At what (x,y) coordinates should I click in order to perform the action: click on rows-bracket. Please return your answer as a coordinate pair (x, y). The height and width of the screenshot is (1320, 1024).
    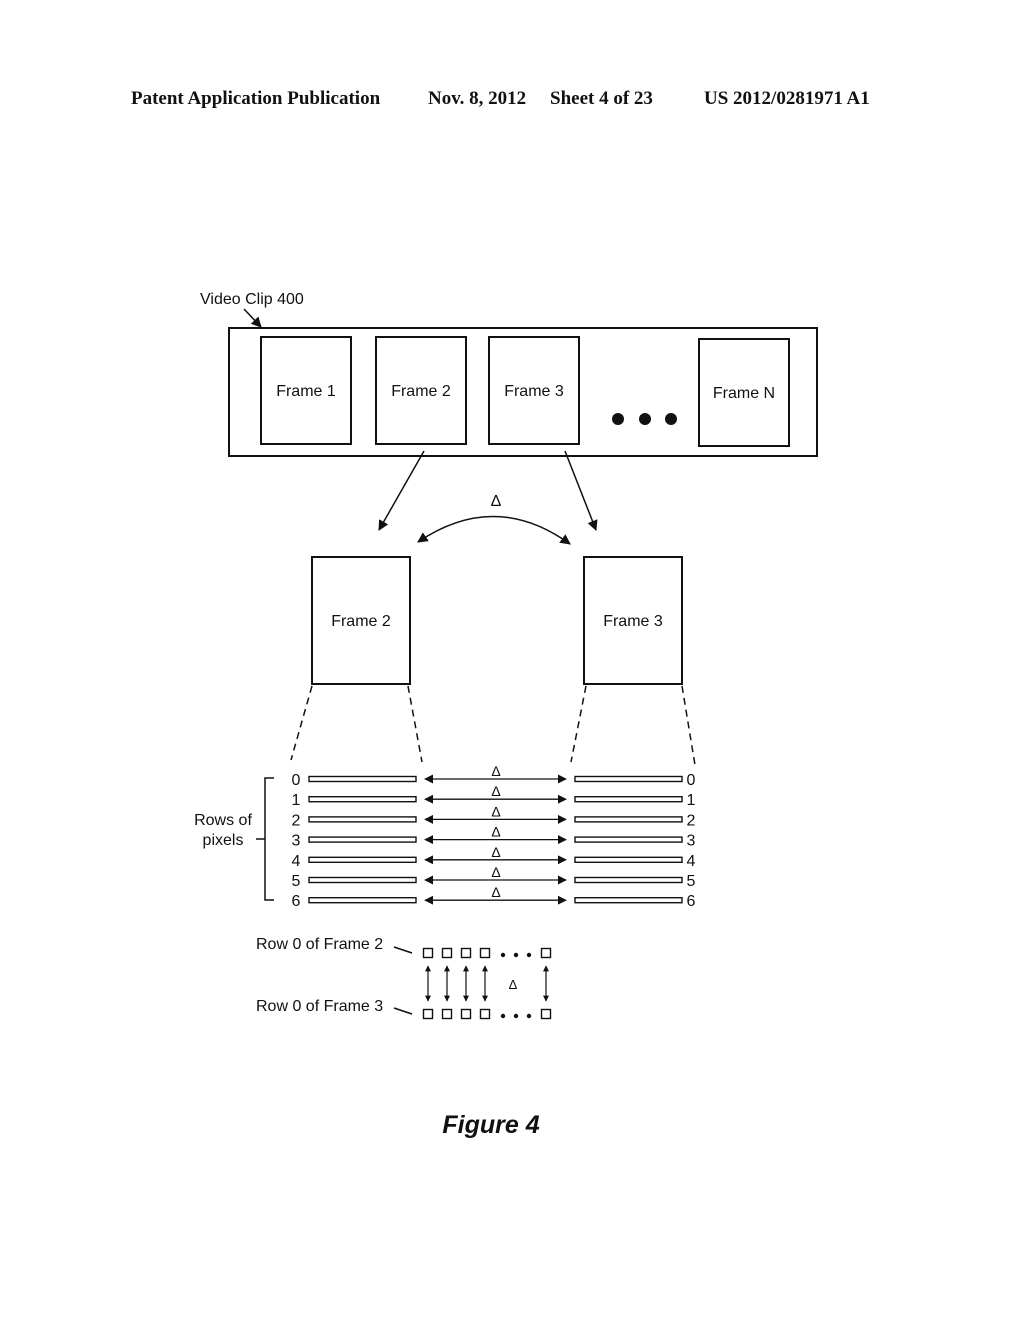
    Looking at the image, I should click on (265, 839).